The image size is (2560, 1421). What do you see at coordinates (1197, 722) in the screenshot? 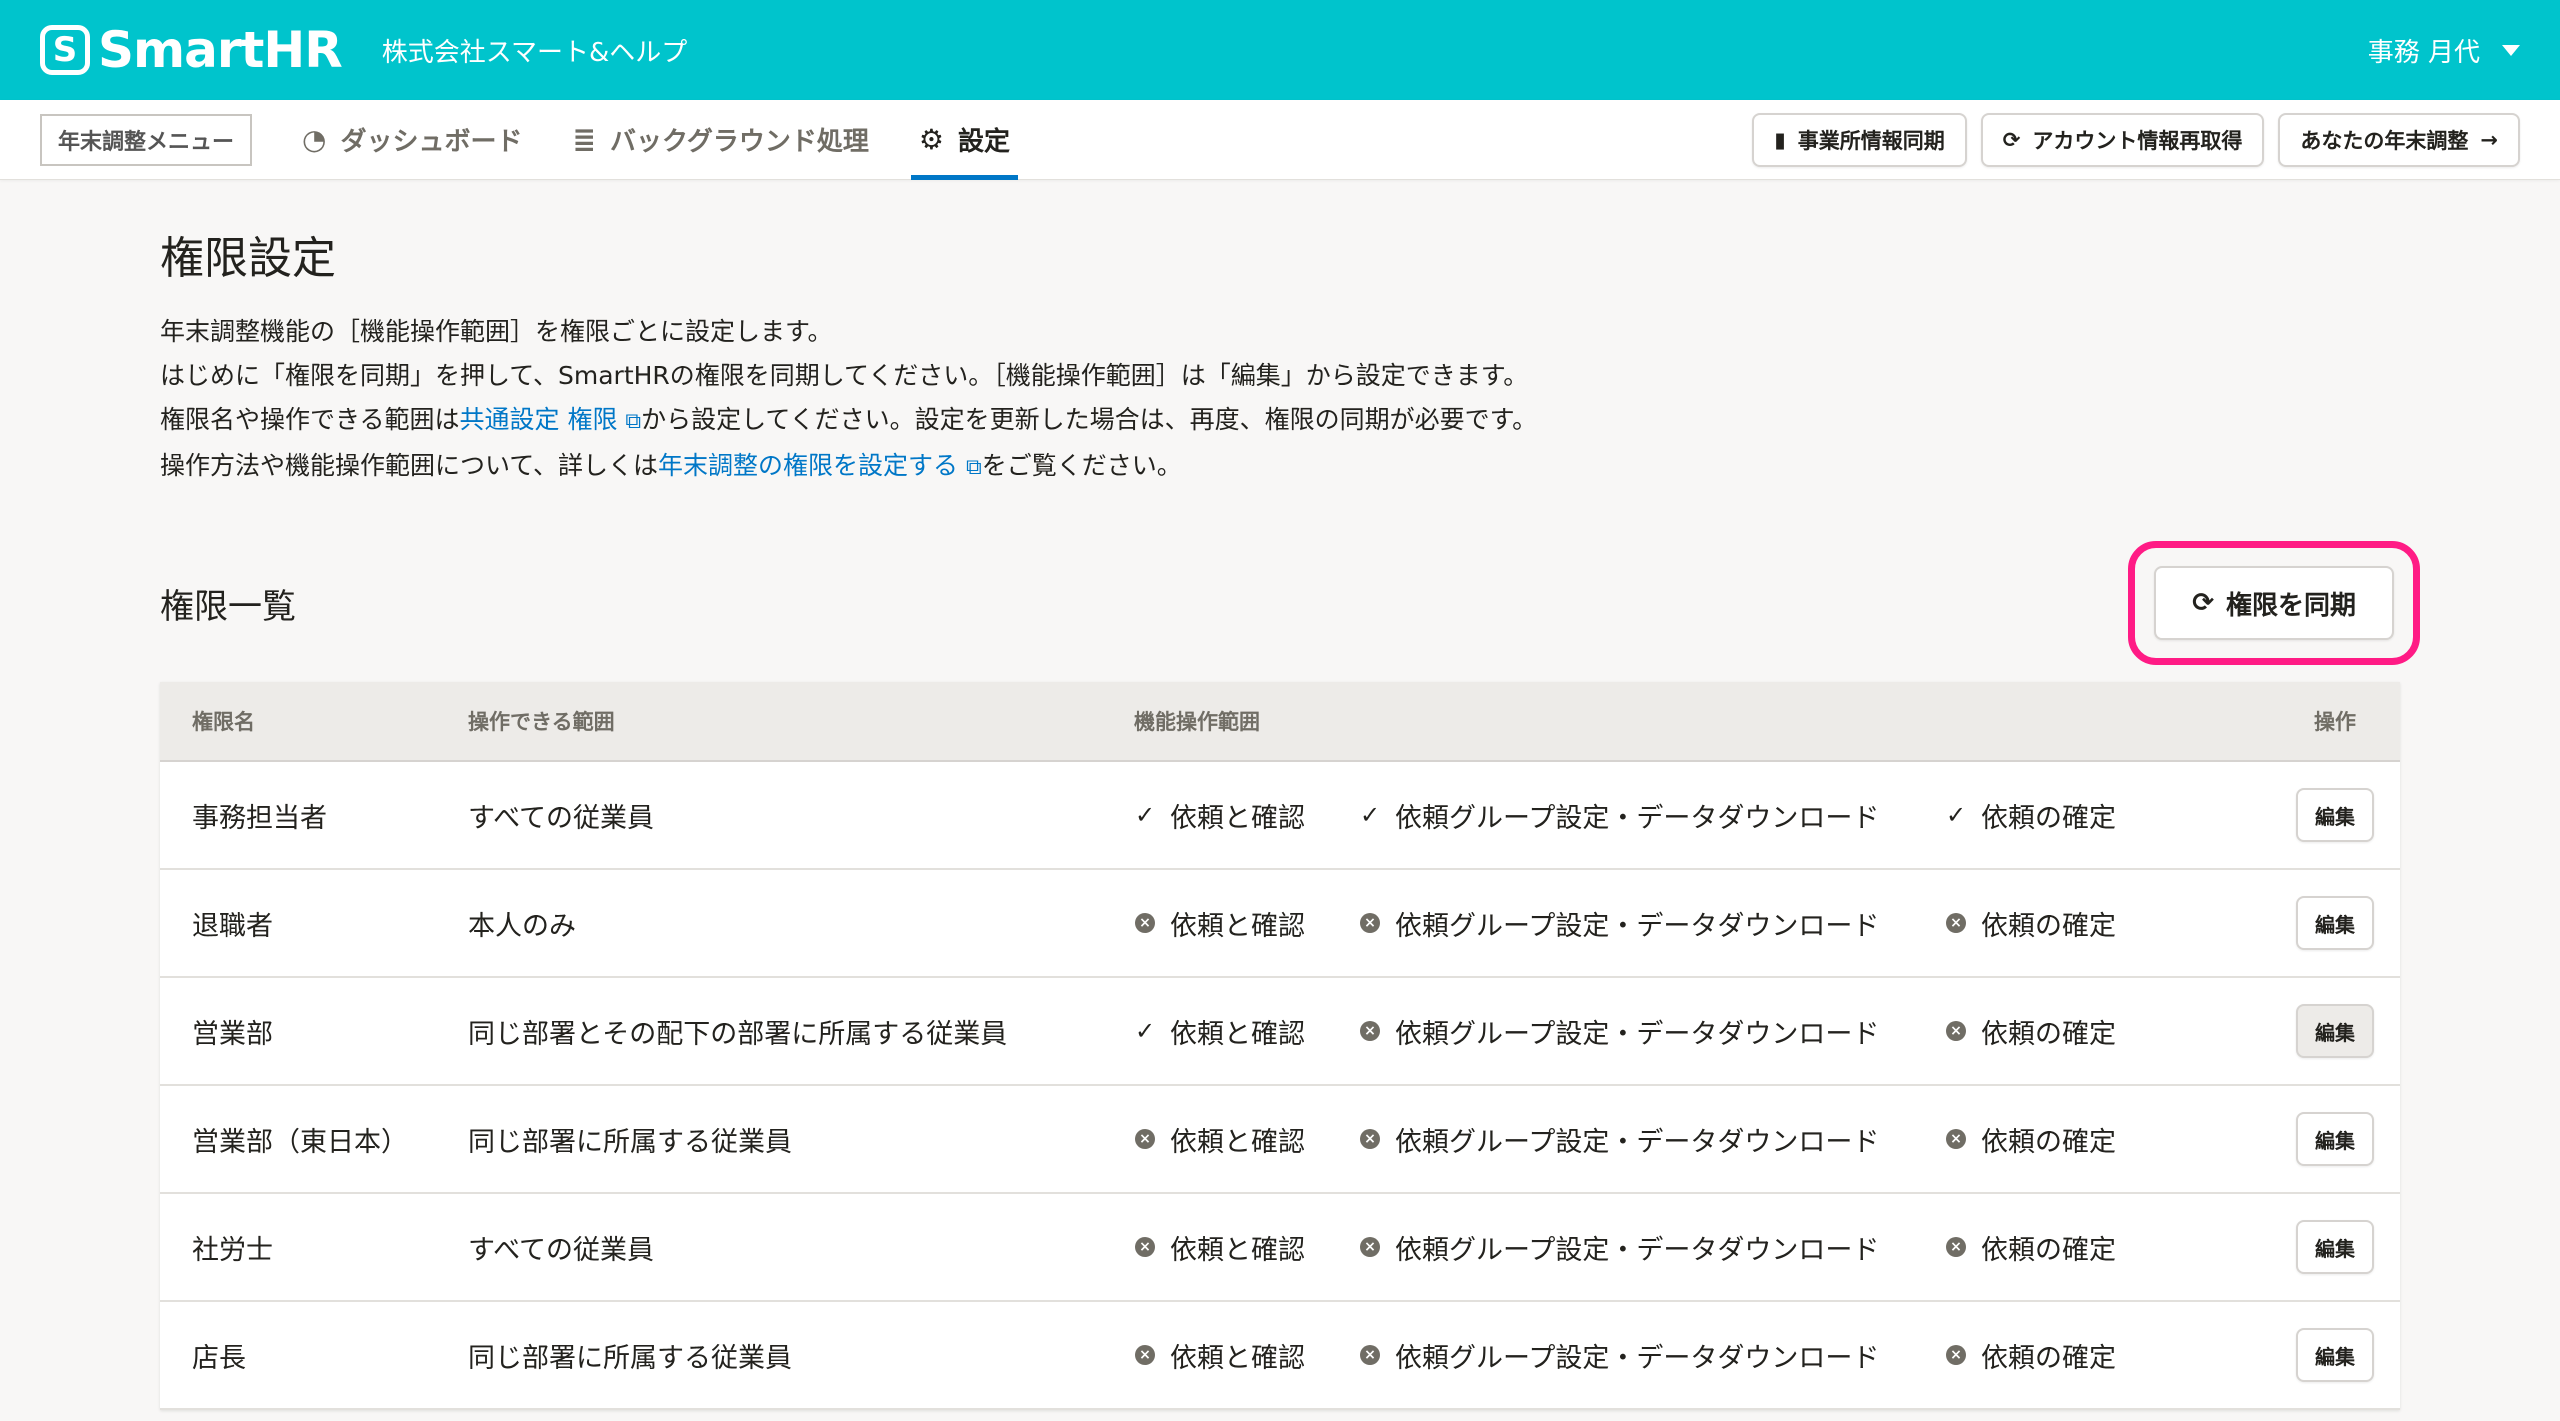
I see `header-func: 機能操作範囲` at bounding box center [1197, 722].